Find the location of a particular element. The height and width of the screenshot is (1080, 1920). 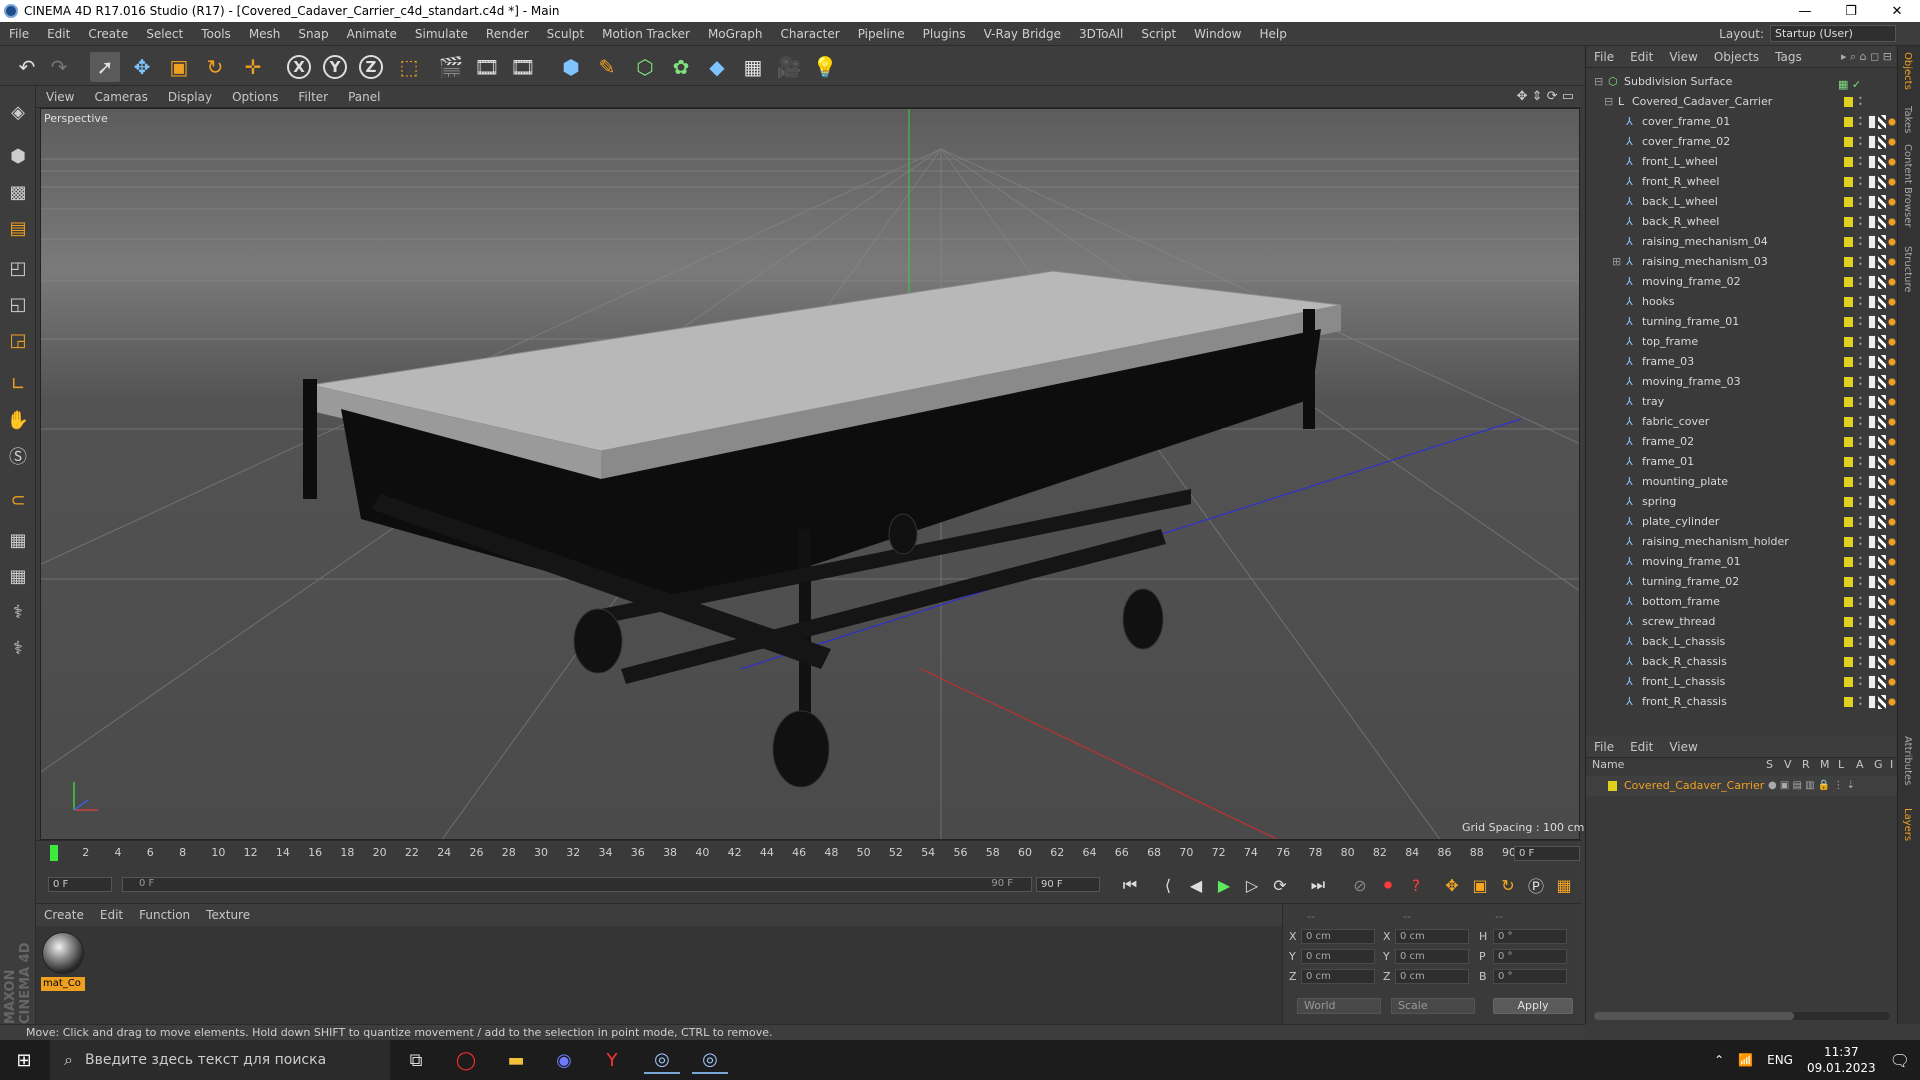

layers-menu-edit: Edit is located at coordinates (1641, 747).